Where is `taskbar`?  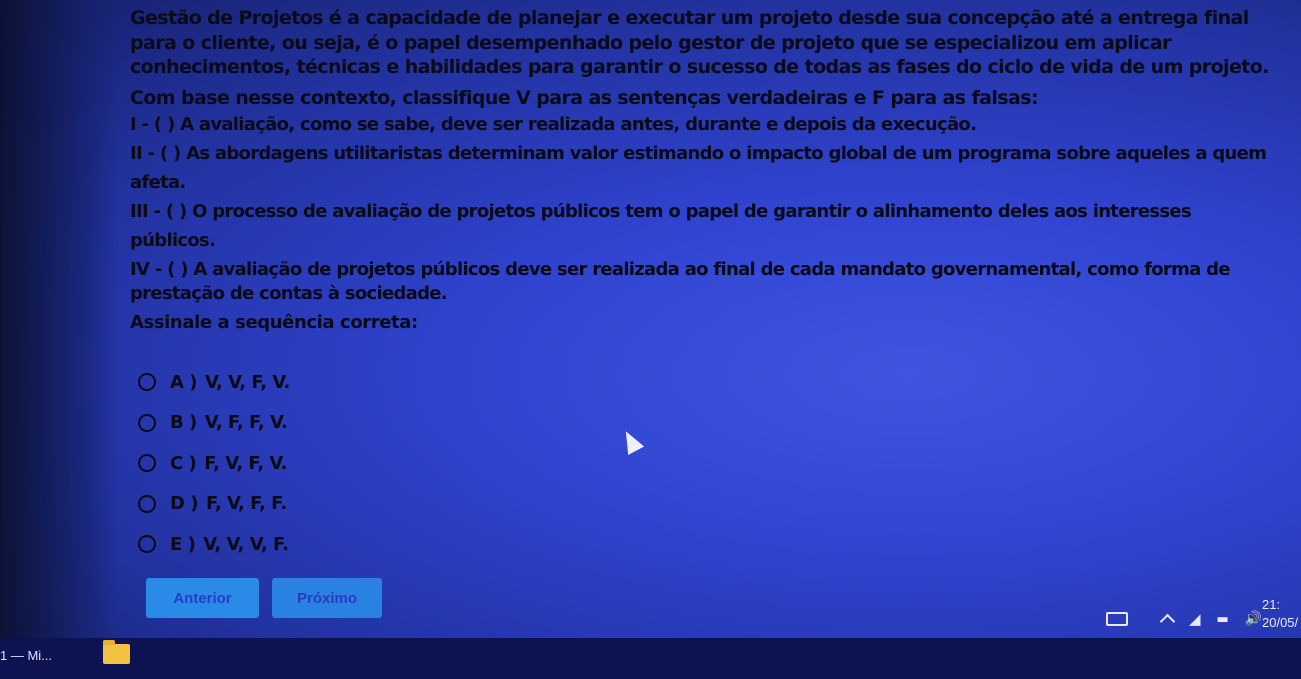 taskbar is located at coordinates (650, 658).